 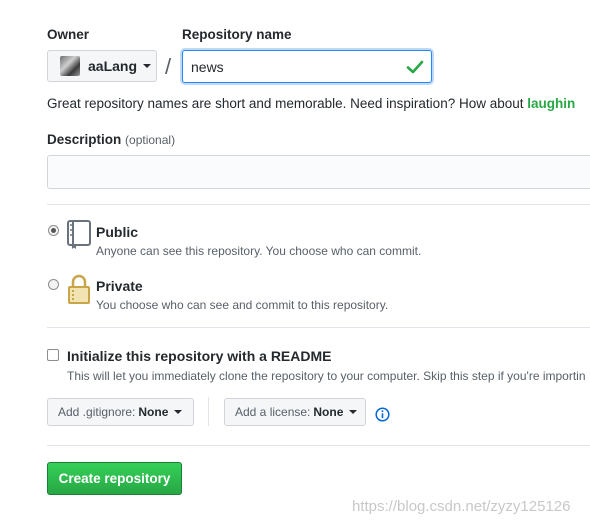 I want to click on license-value: None, so click(x=328, y=412).